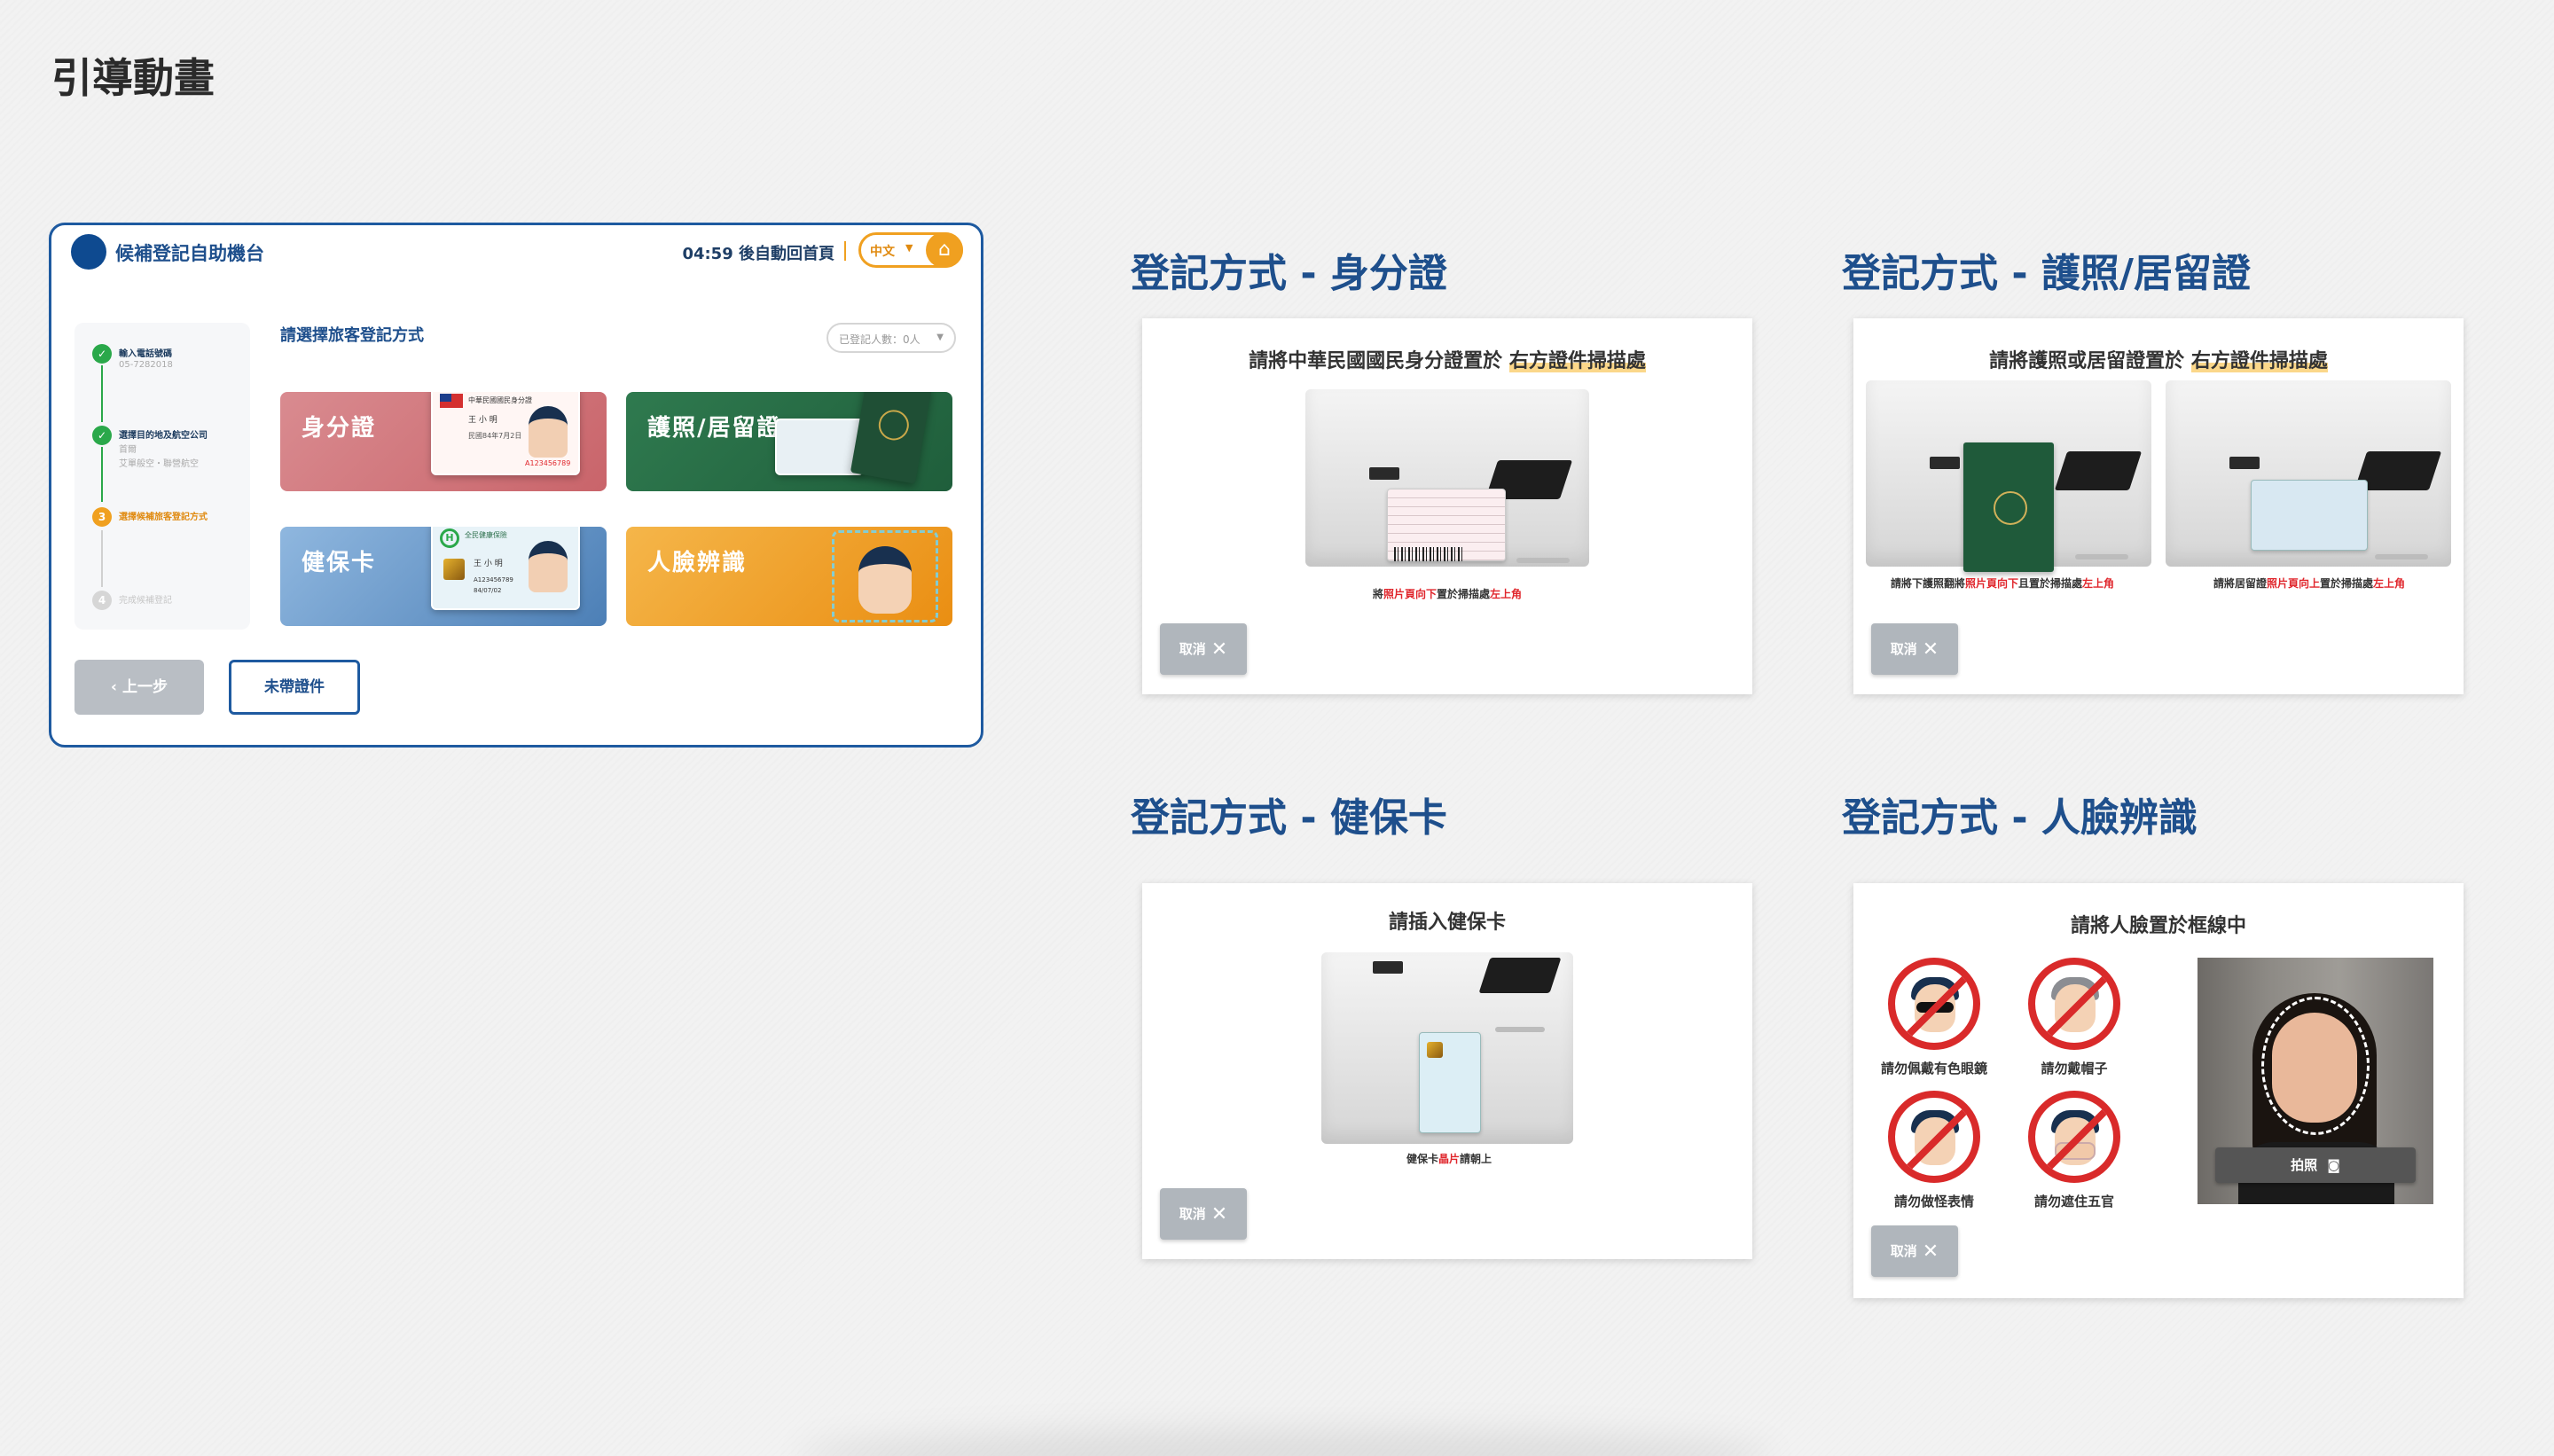 This screenshot has width=2554, height=1456. Describe the element at coordinates (2020, 818) in the screenshot. I see `section-title-face: 登記方式 - 人臉辨識` at that location.